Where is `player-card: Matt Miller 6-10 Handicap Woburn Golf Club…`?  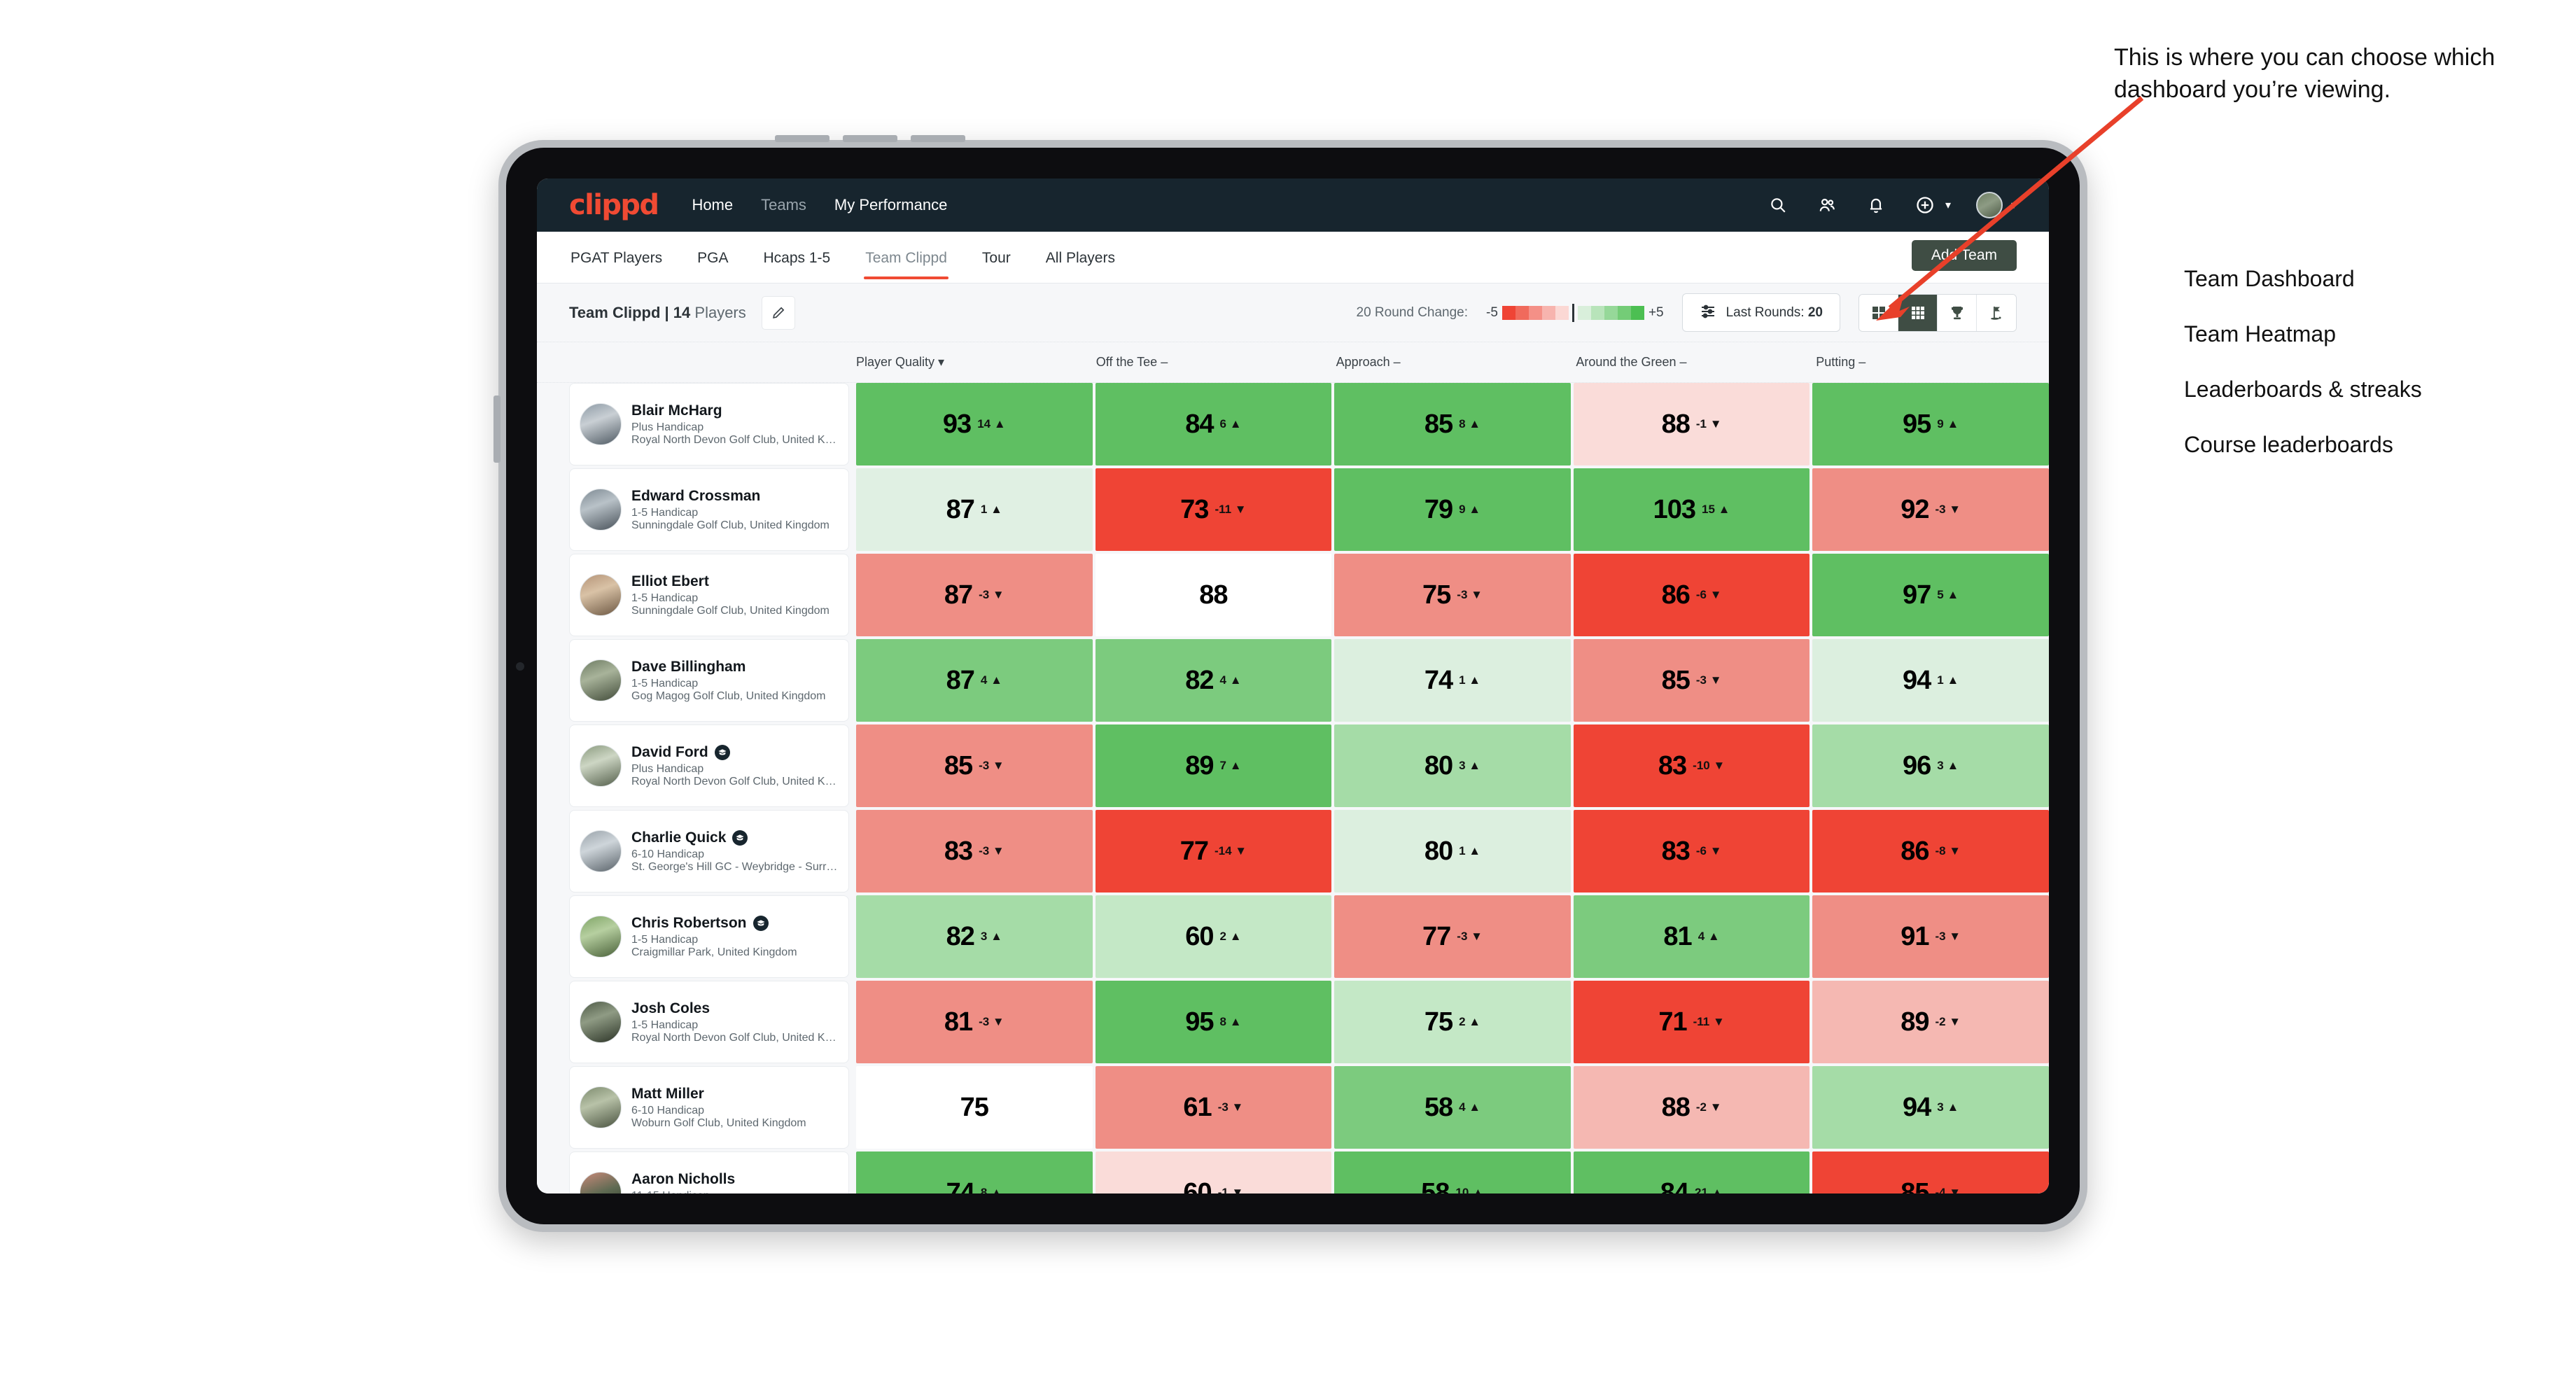
player-card: Matt Miller 6-10 Handicap Woburn Golf Club… is located at coordinates (709, 1107).